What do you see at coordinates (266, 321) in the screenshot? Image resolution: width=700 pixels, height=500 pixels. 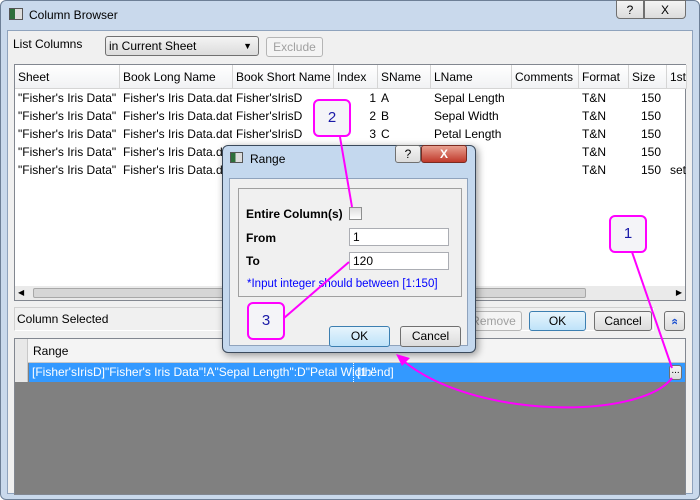 I see `callout-3: 3` at bounding box center [266, 321].